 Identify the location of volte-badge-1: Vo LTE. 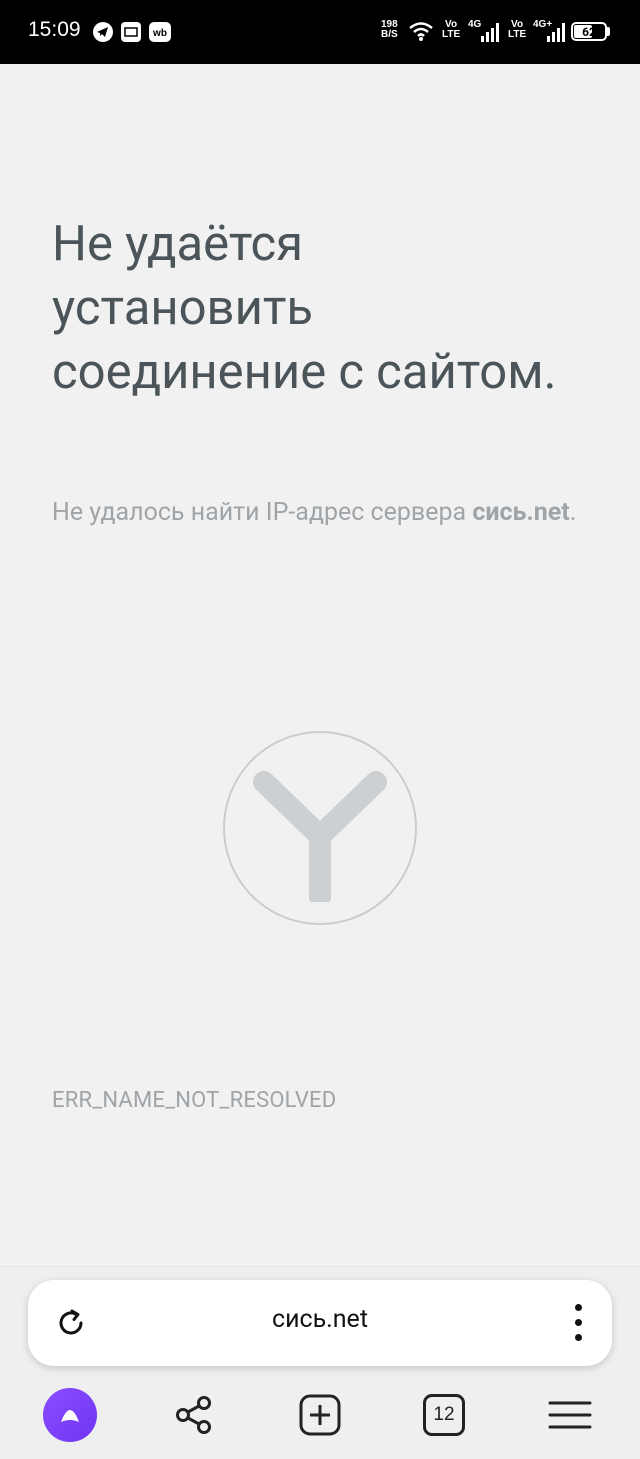
(451, 30).